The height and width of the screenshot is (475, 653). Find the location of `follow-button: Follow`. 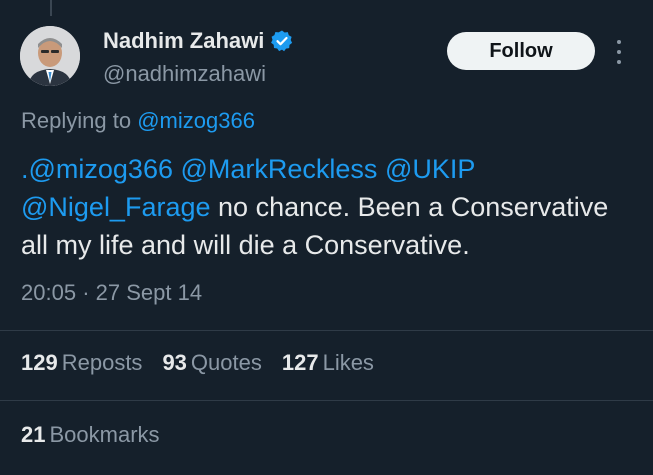

follow-button: Follow is located at coordinates (521, 51).